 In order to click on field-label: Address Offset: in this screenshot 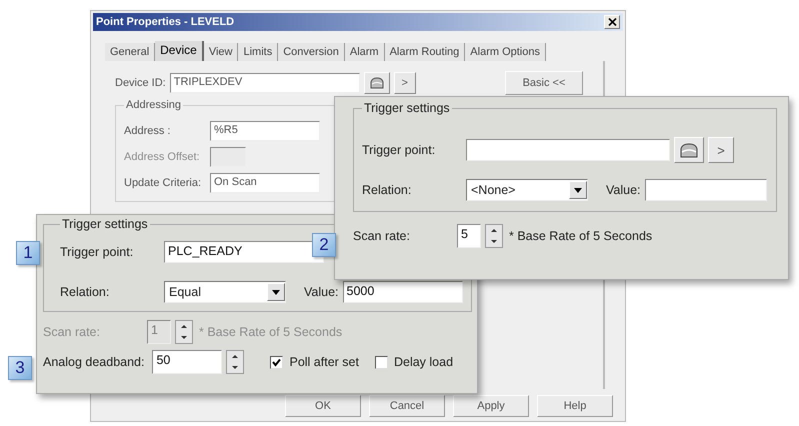, I will do `click(162, 157)`.